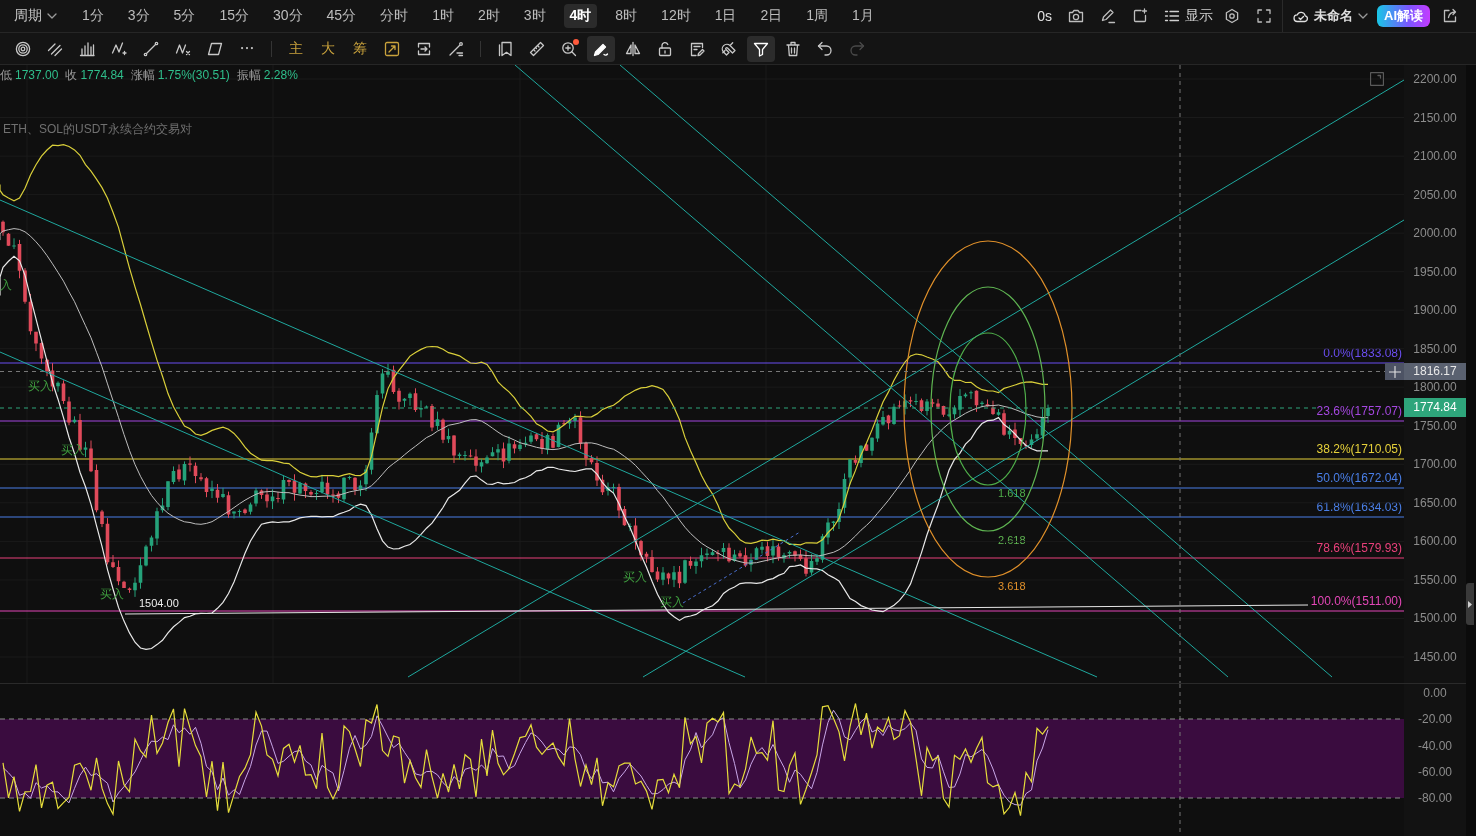 This screenshot has height=836, width=1476. Describe the element at coordinates (456, 48) in the screenshot. I see `slash-lines-icon` at that location.